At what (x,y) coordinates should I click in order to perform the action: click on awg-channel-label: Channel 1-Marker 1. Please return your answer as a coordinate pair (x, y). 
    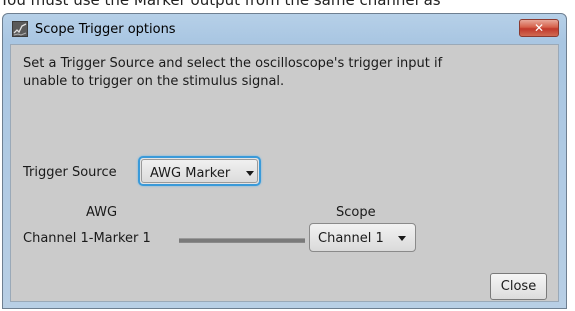
    Looking at the image, I should click on (87, 238).